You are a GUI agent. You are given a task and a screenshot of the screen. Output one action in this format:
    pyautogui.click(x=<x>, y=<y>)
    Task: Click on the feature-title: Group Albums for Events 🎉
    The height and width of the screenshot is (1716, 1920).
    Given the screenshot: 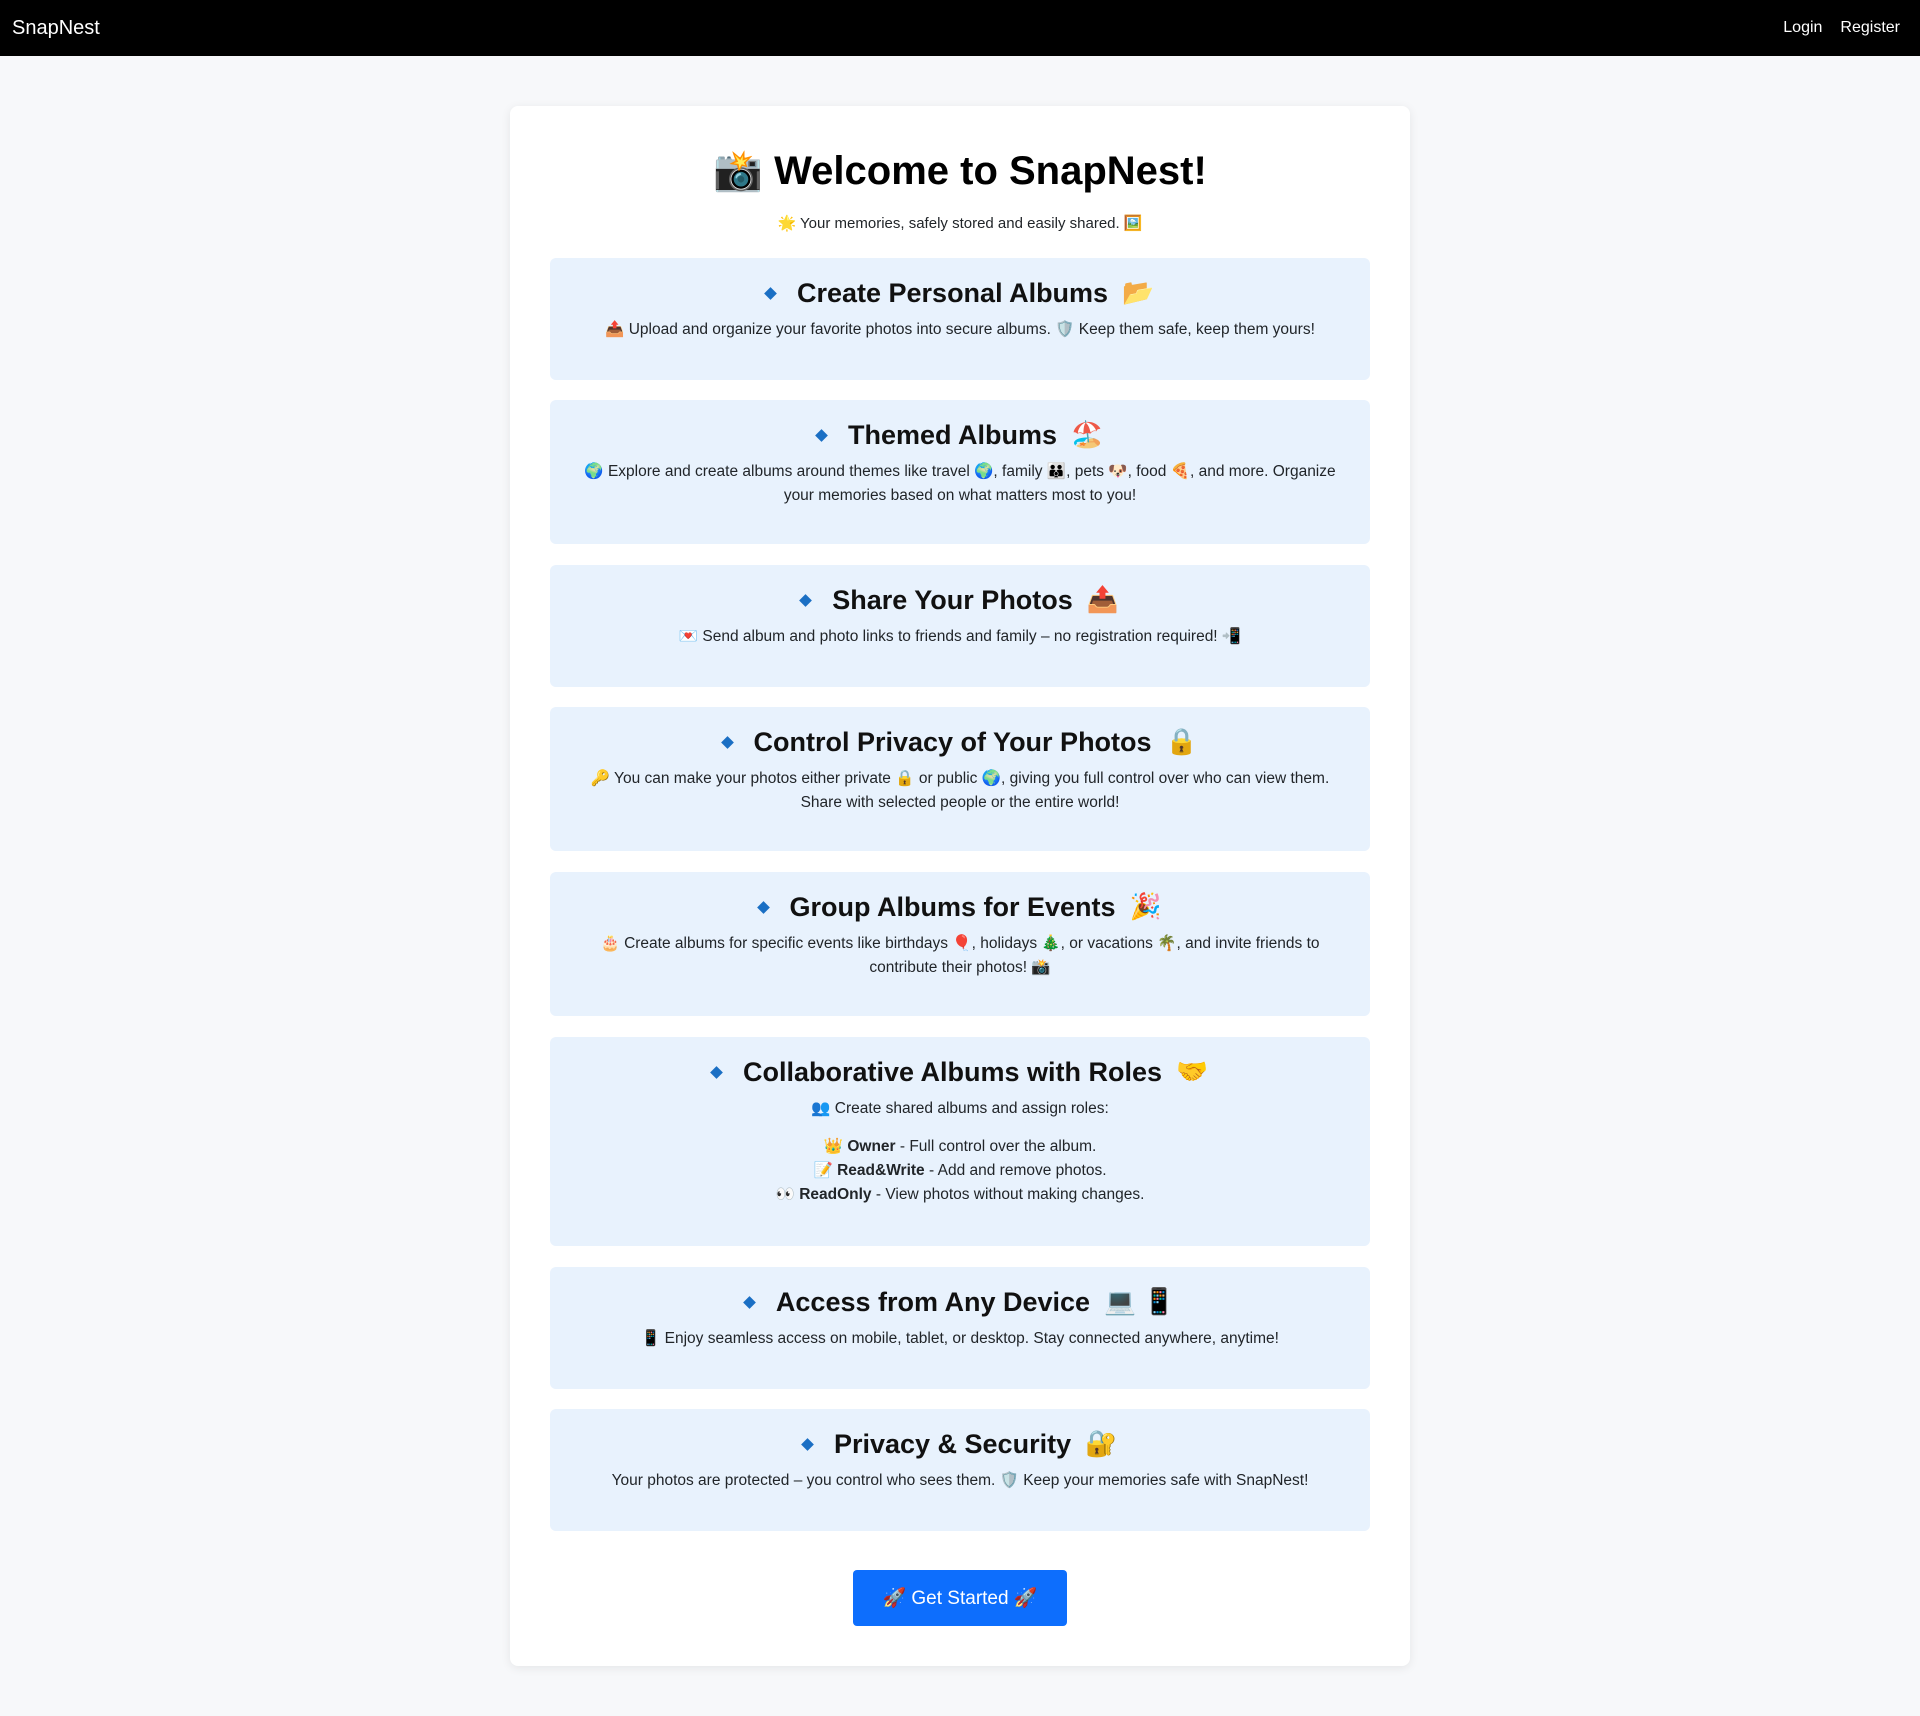 What is the action you would take?
    pyautogui.click(x=960, y=907)
    